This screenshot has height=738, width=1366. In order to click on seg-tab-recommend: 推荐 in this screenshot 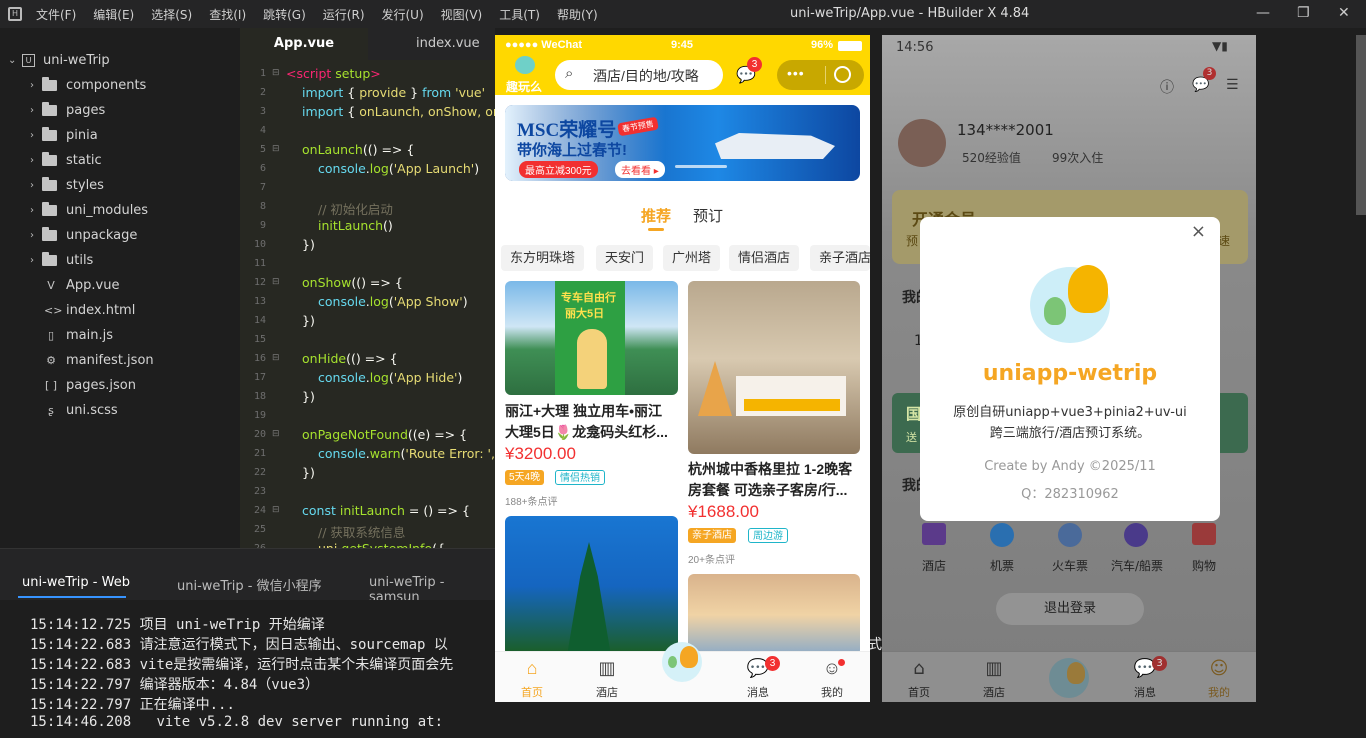, I will do `click(656, 215)`.